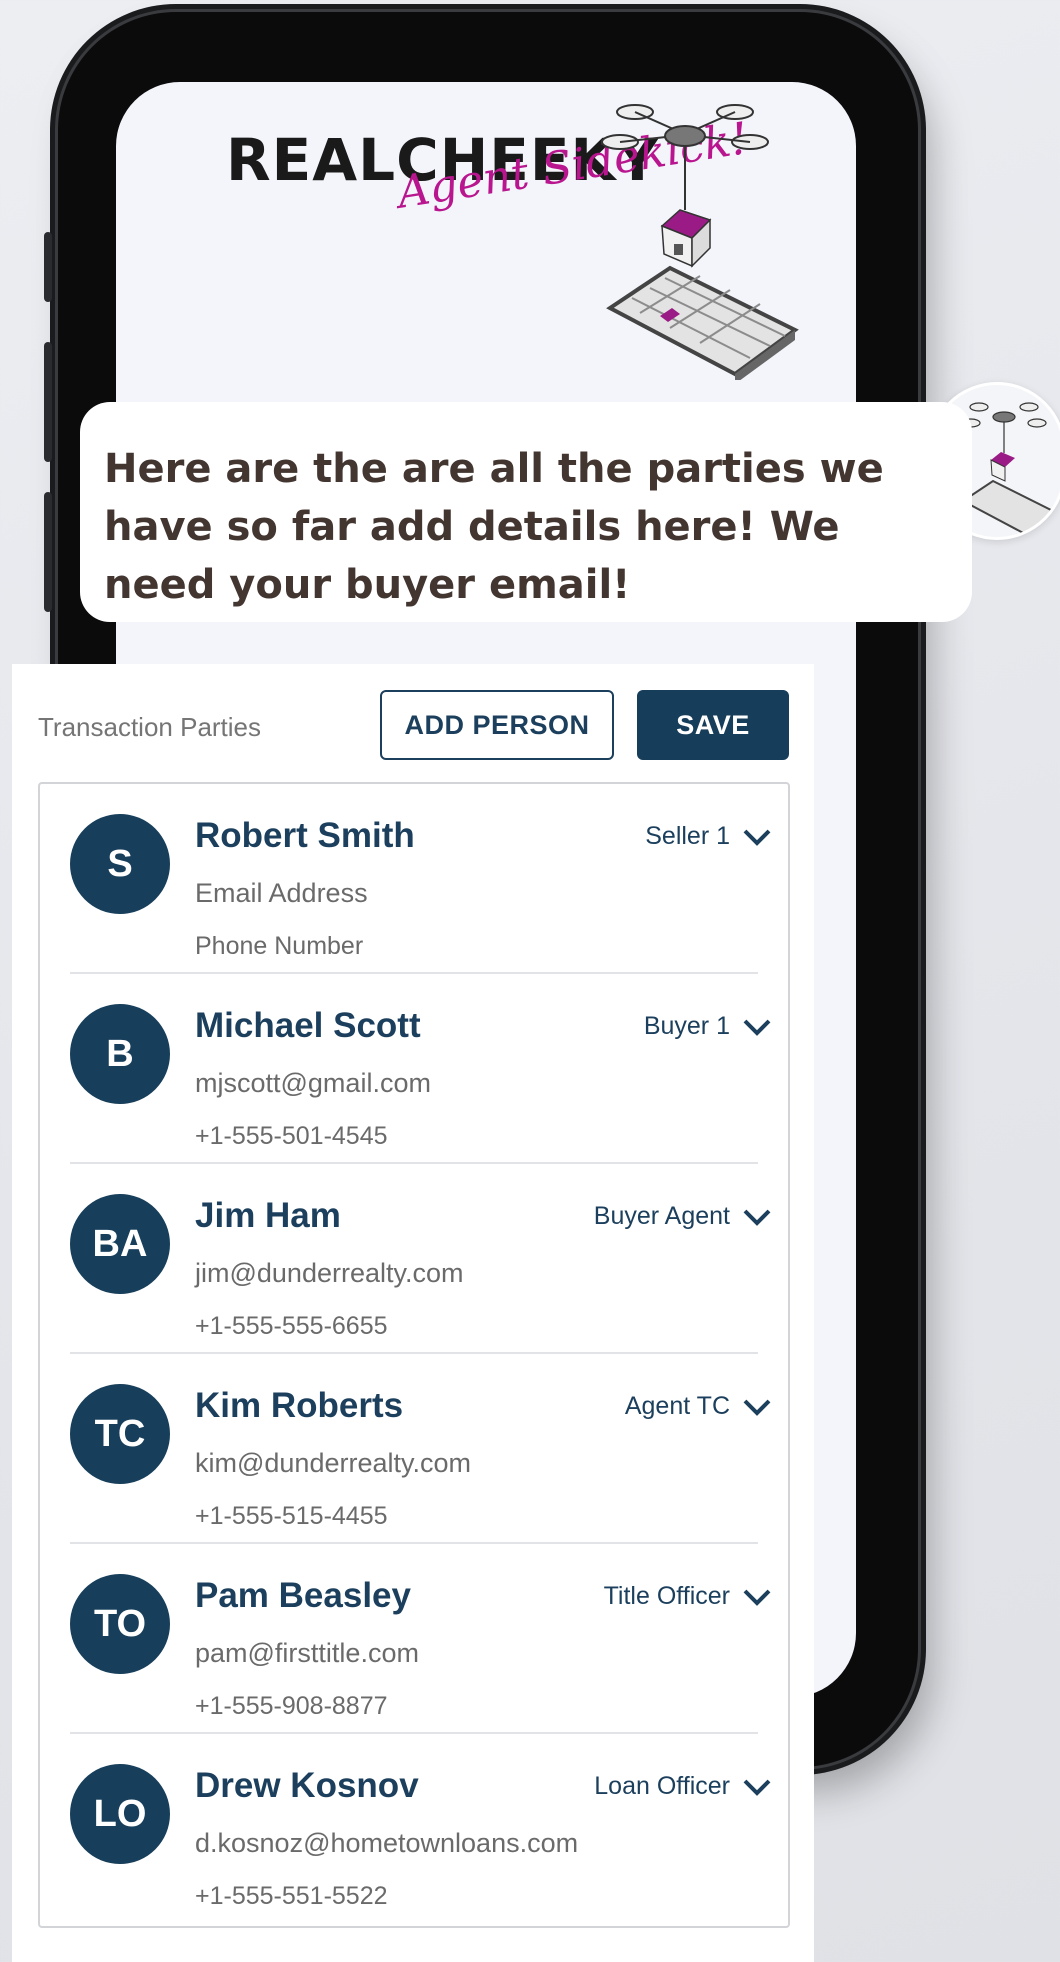 The height and width of the screenshot is (1962, 1060). I want to click on role-dropdown: Agent TC, so click(698, 1406).